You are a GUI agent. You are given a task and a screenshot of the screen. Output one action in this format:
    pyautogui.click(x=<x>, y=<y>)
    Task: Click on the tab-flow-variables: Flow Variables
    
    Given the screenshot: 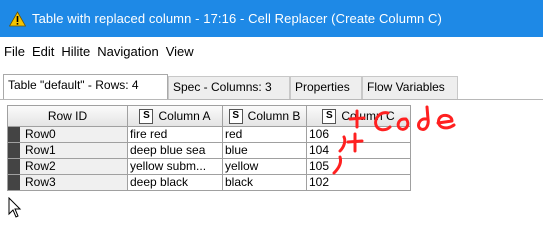 What is the action you would take?
    pyautogui.click(x=410, y=87)
    